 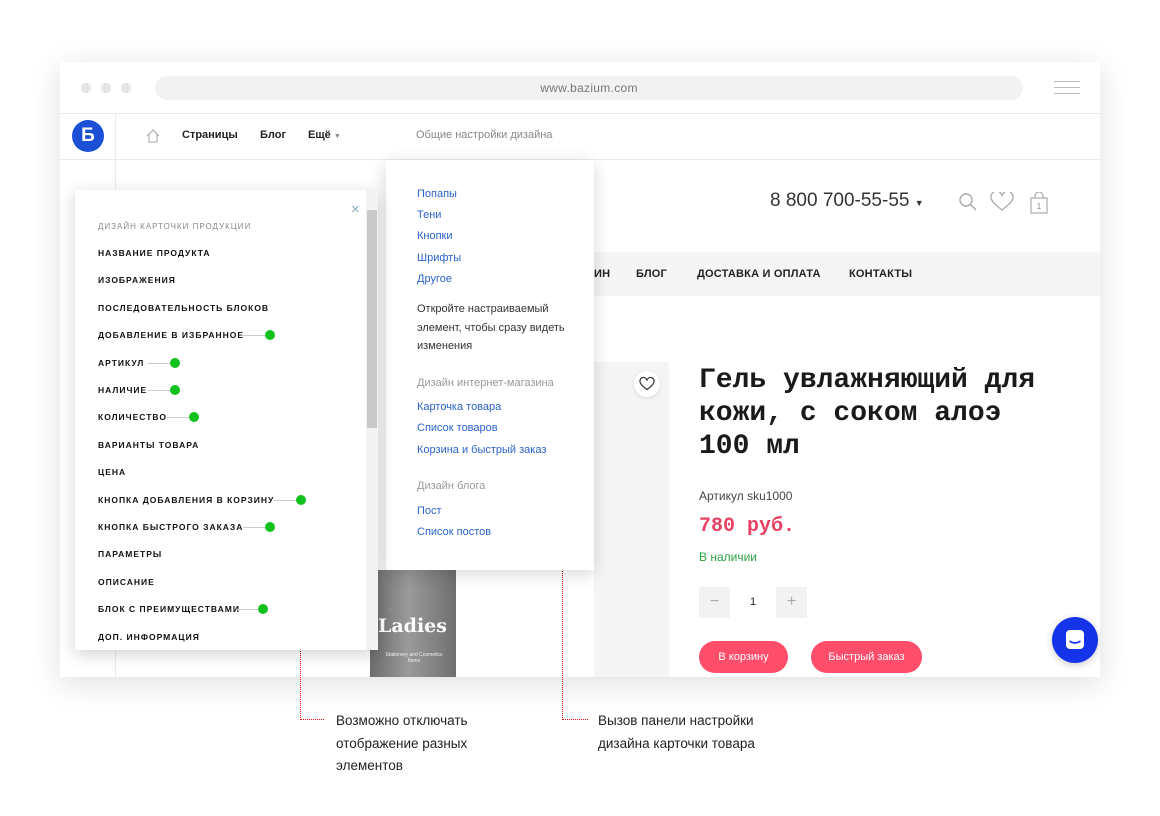 What do you see at coordinates (451, 486) in the screenshot?
I see `dropdown-blog-heading: Дизайн блога` at bounding box center [451, 486].